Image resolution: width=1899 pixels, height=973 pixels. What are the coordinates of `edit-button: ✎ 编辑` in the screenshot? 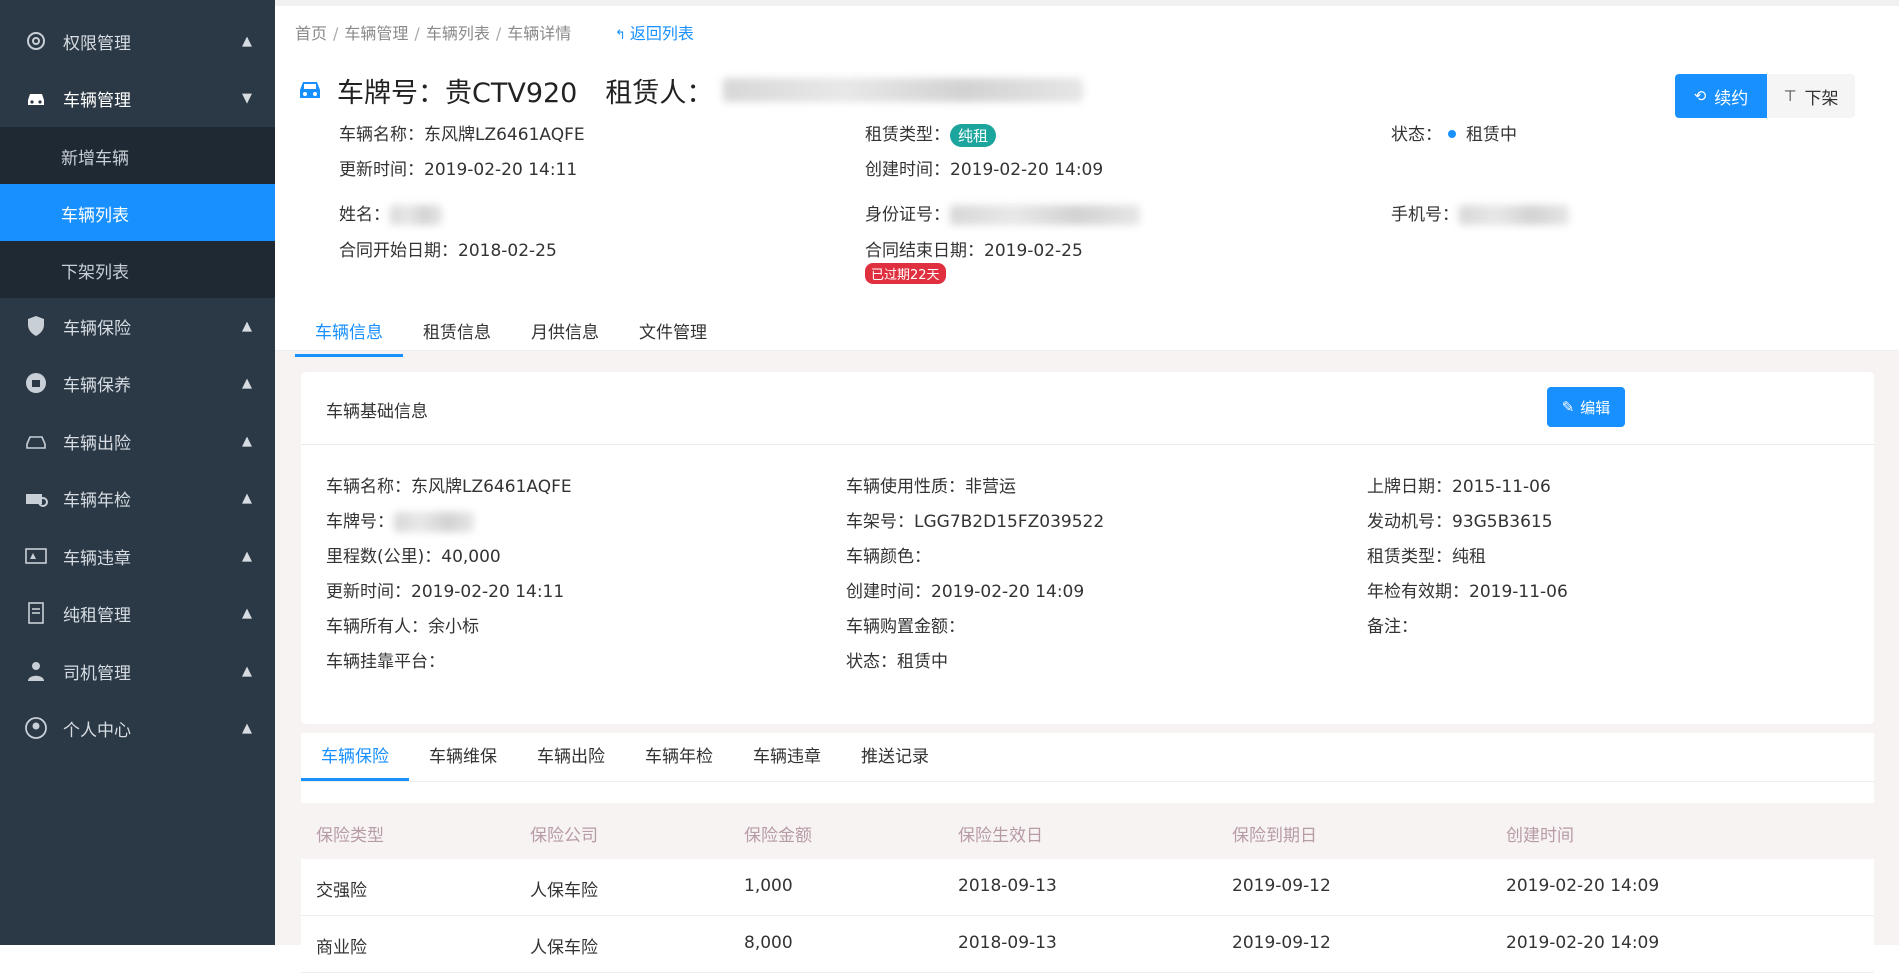 It's located at (1586, 407).